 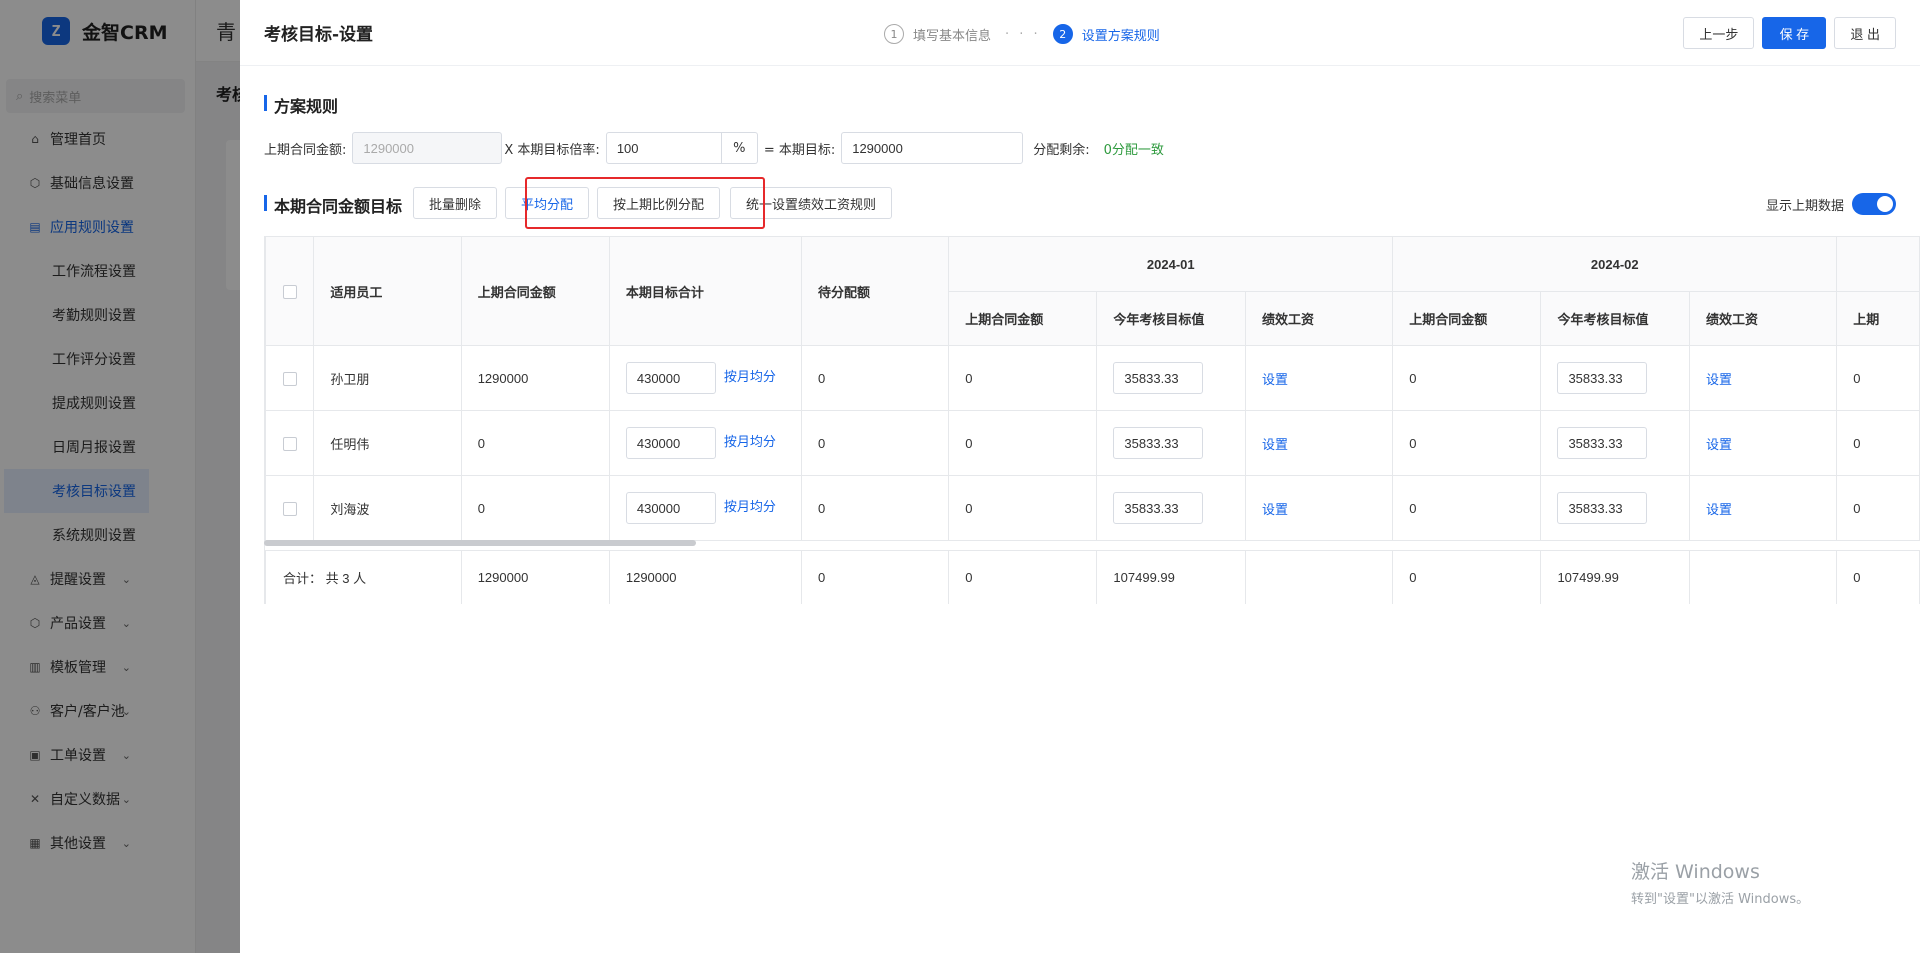 What do you see at coordinates (305, 150) in the screenshot?
I see `prev-amount-label: 上期合同金额:` at bounding box center [305, 150].